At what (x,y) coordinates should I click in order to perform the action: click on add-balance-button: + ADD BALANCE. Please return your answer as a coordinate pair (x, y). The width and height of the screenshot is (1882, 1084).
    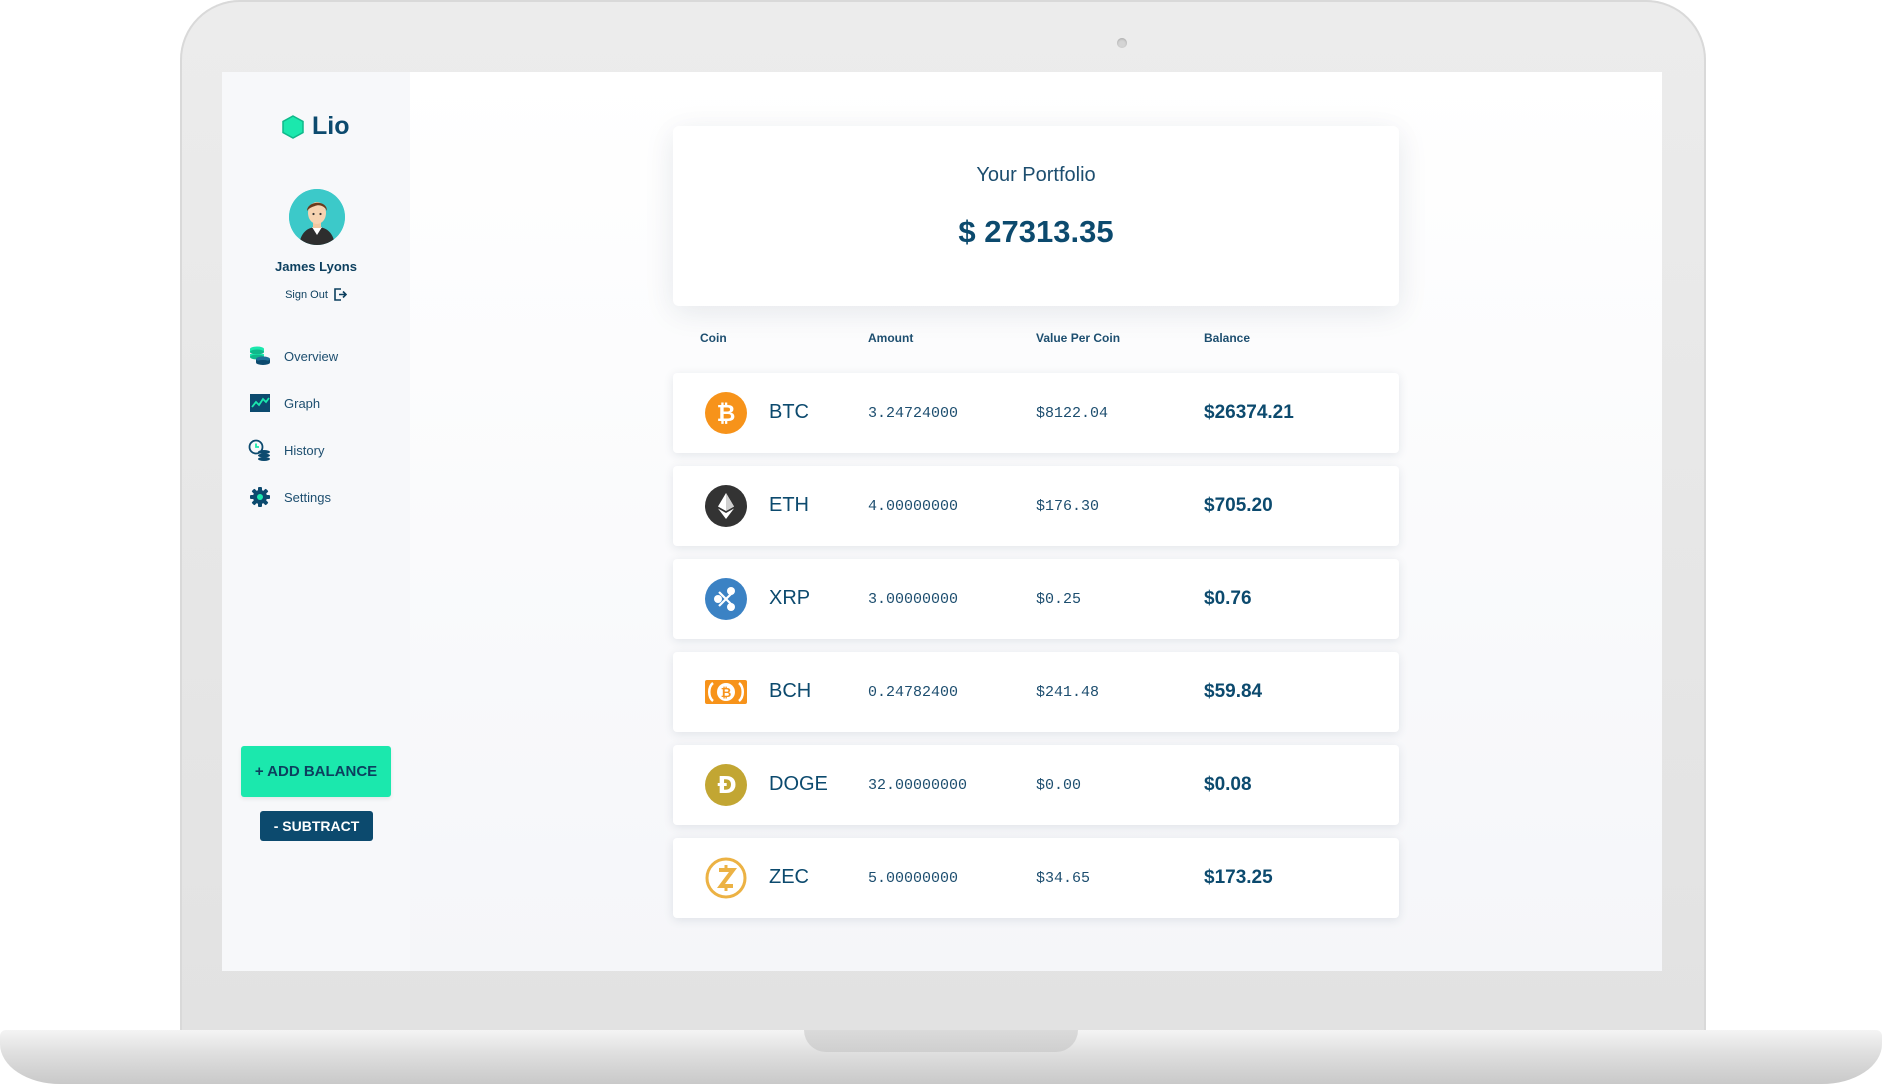
    Looking at the image, I should click on (316, 771).